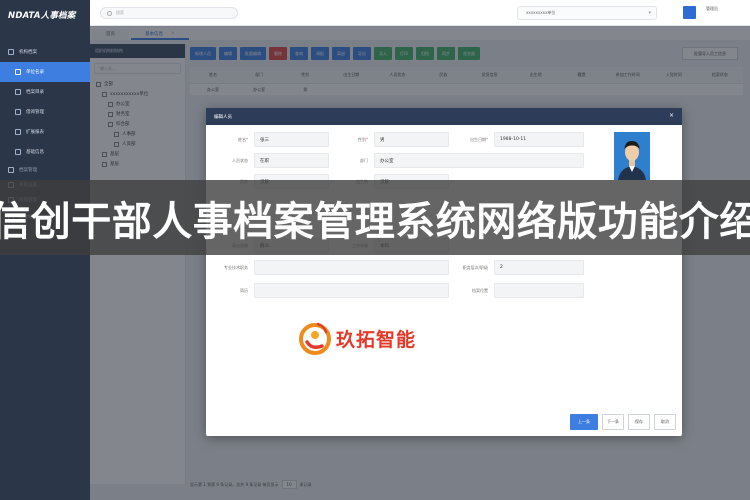  I want to click on close-icon: ×, so click(671, 115).